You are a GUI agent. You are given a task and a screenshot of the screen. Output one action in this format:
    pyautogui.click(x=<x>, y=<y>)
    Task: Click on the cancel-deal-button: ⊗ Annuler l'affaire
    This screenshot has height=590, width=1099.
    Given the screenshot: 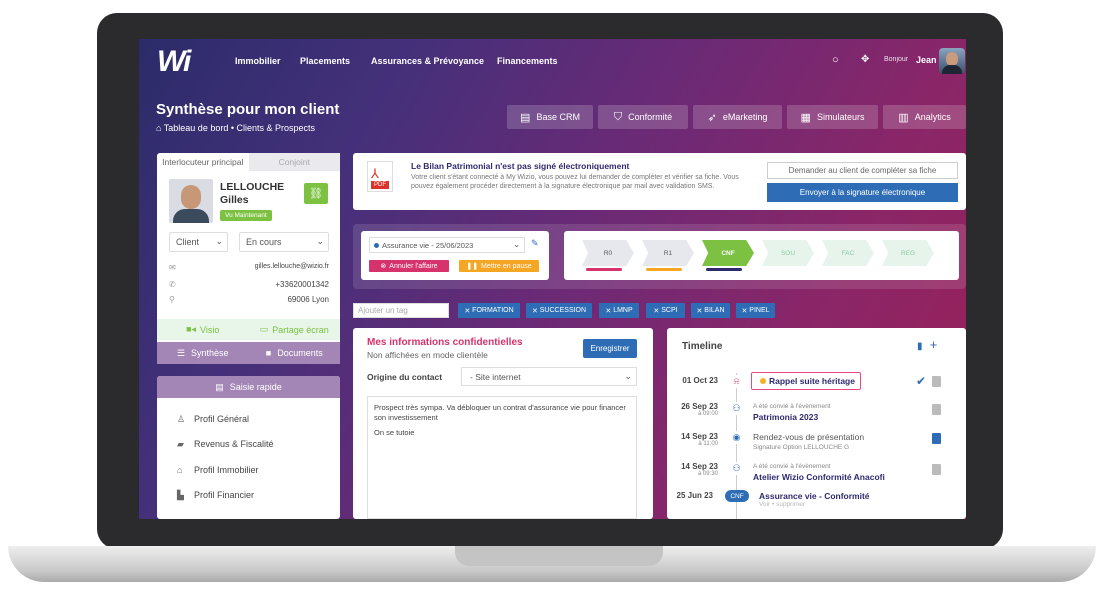 What is the action you would take?
    pyautogui.click(x=409, y=266)
    